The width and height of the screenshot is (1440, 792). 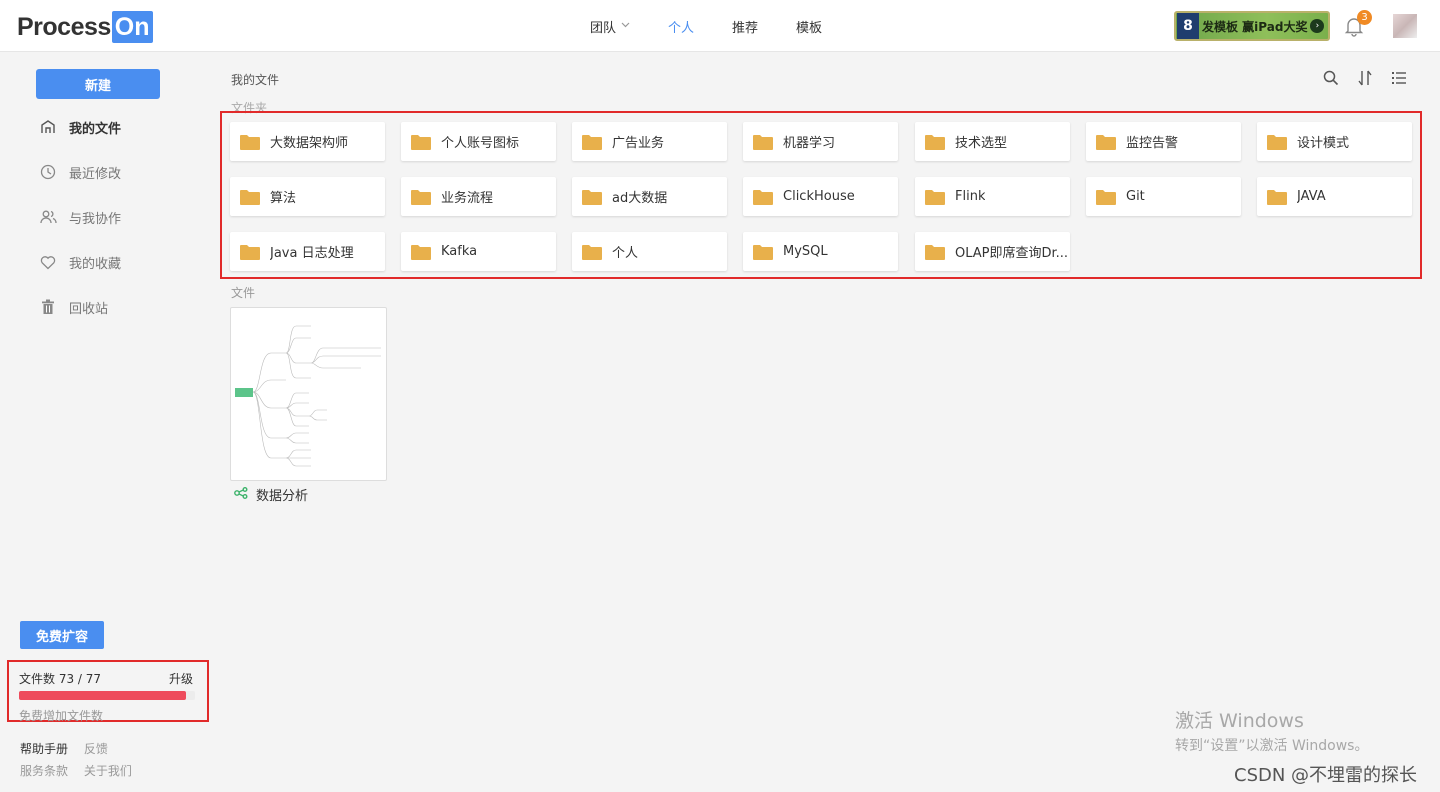 What do you see at coordinates (638, 143) in the screenshot?
I see `folder-name: 广告业务` at bounding box center [638, 143].